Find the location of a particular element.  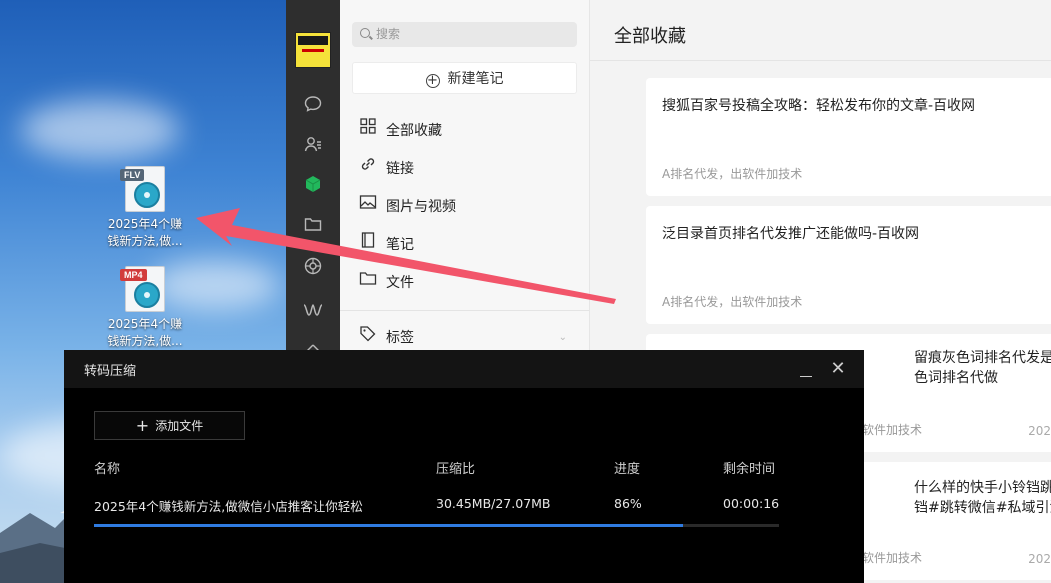

progress-bar-fill is located at coordinates (389, 525).